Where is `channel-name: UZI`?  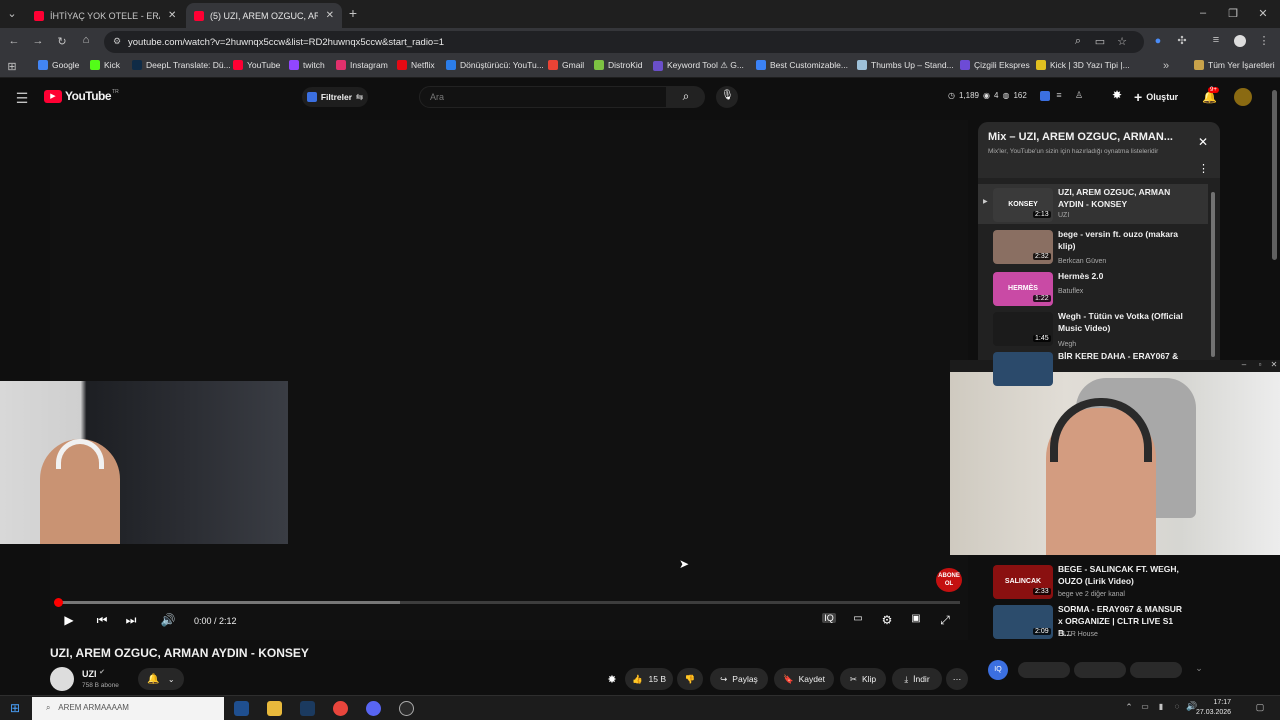
channel-name: UZI is located at coordinates (89, 674).